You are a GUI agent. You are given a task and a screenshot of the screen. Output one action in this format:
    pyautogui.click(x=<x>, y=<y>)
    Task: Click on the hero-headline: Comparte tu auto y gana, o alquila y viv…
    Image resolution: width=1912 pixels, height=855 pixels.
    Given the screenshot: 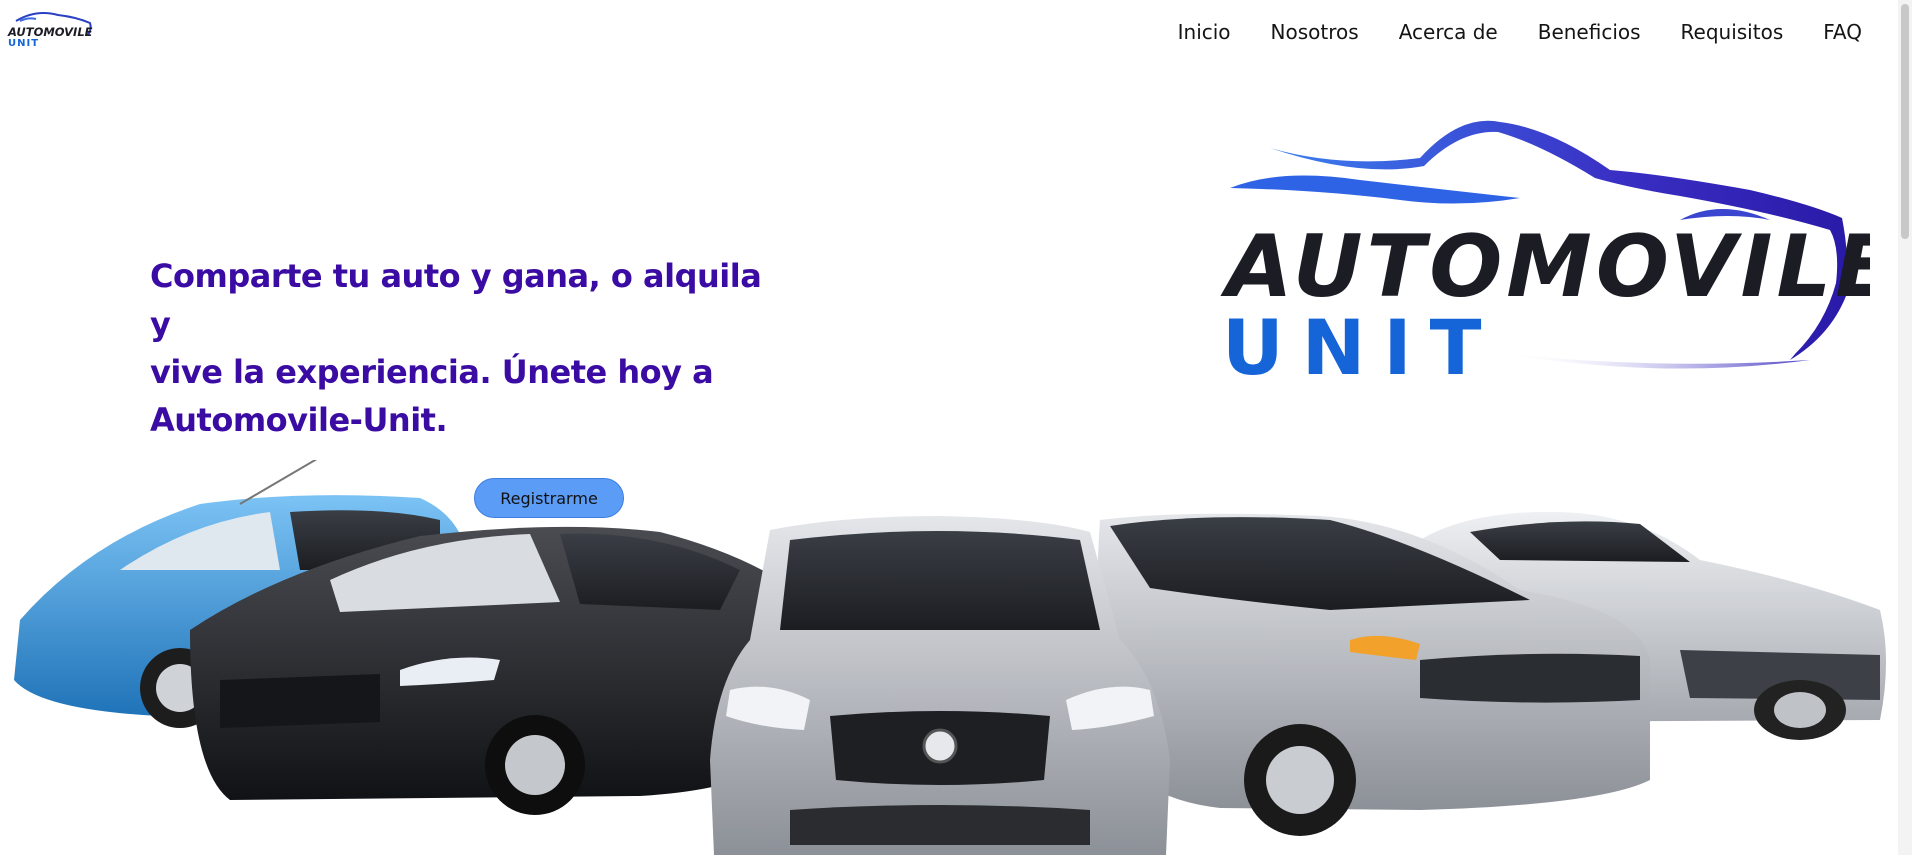 What is the action you would take?
    pyautogui.click(x=470, y=348)
    